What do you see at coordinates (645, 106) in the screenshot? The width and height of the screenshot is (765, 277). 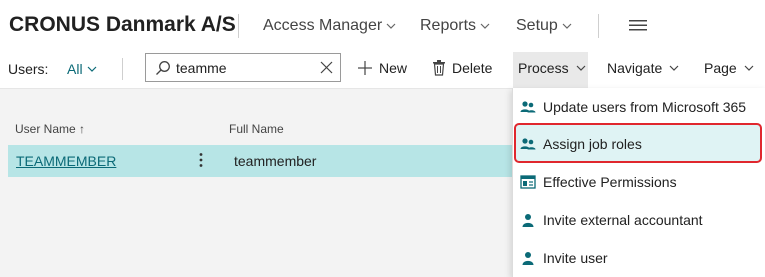 I see `menu-item-label: Update users from Microsoft 365` at bounding box center [645, 106].